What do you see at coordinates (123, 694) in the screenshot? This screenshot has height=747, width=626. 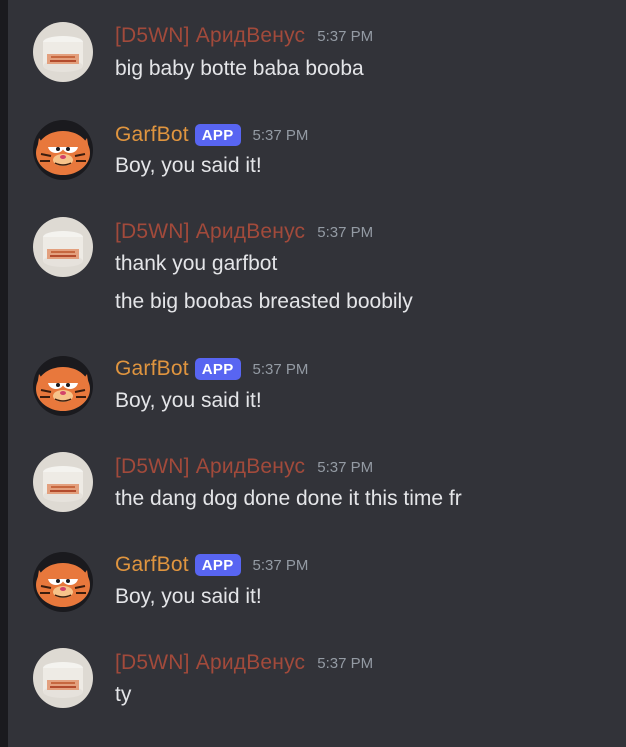 I see `message-text: ty` at bounding box center [123, 694].